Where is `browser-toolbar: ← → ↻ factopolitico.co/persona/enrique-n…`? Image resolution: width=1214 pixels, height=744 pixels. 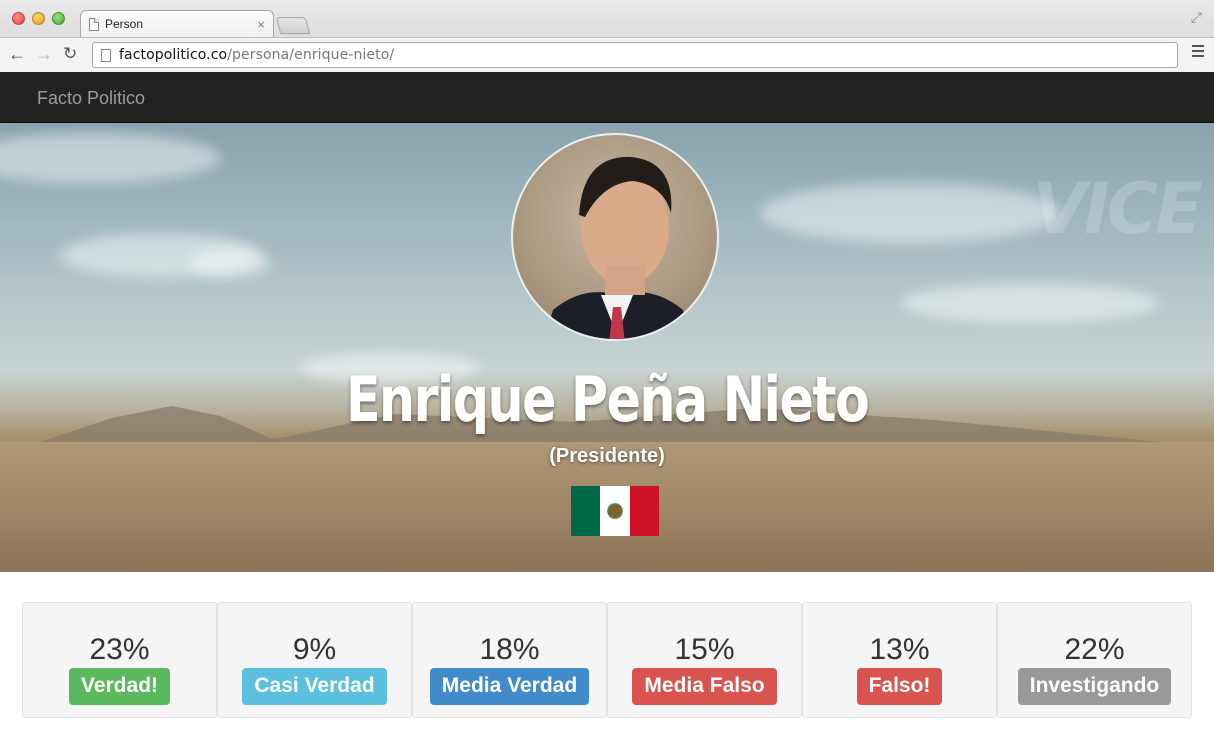
browser-toolbar: ← → ↻ factopolitico.co/persona/enrique-n… is located at coordinates (607, 54).